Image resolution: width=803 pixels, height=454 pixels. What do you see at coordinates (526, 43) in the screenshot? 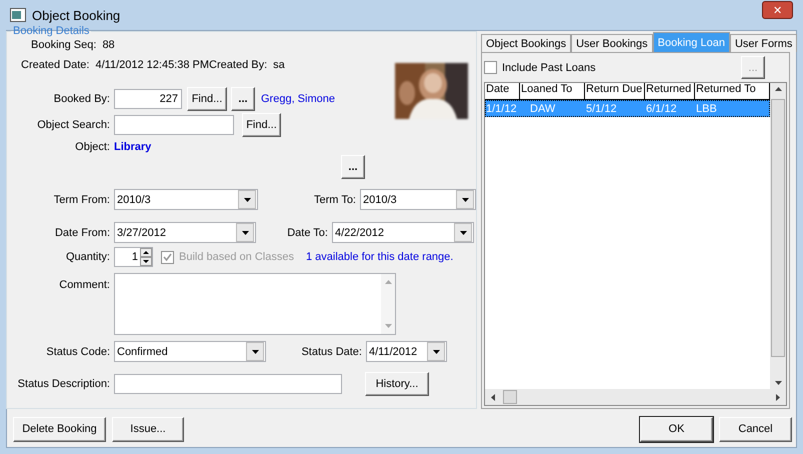
I see `tab: Object Bookings` at bounding box center [526, 43].